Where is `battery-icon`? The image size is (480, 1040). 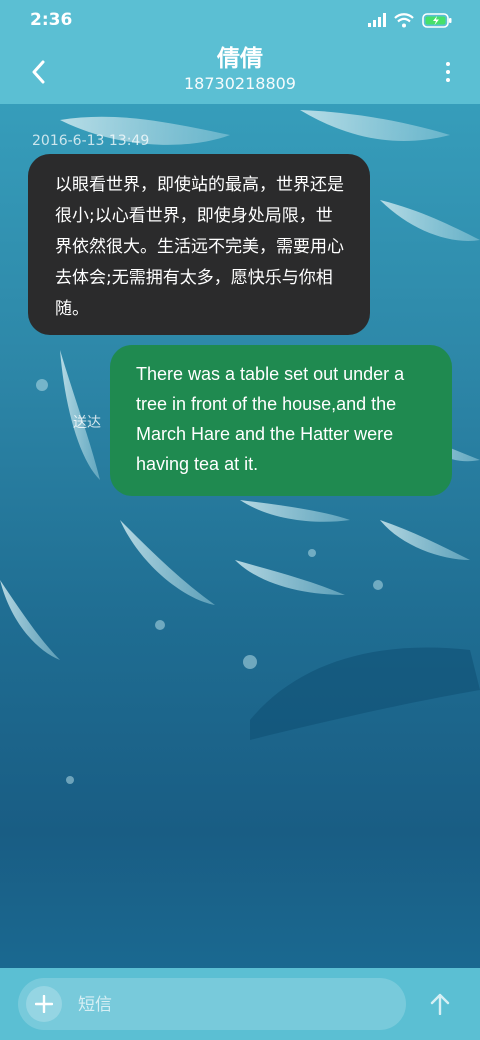
battery-icon is located at coordinates (437, 20).